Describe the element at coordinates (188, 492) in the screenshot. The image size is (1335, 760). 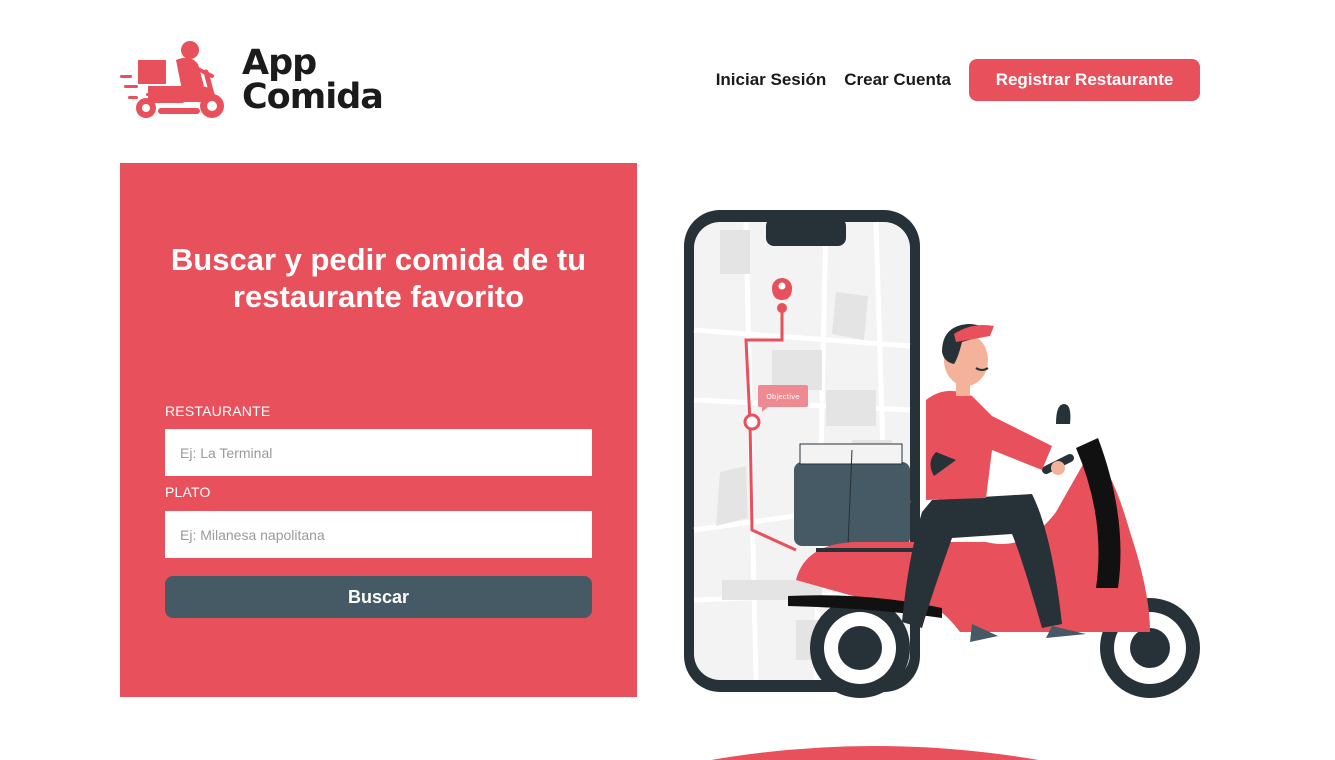
I see `dish-label: PLATO` at that location.